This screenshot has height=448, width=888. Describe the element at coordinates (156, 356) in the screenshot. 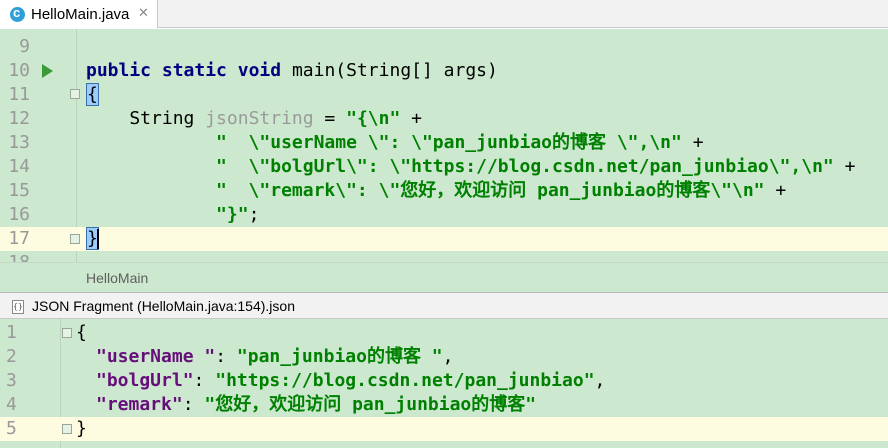

I see `json-key: "userName "` at that location.